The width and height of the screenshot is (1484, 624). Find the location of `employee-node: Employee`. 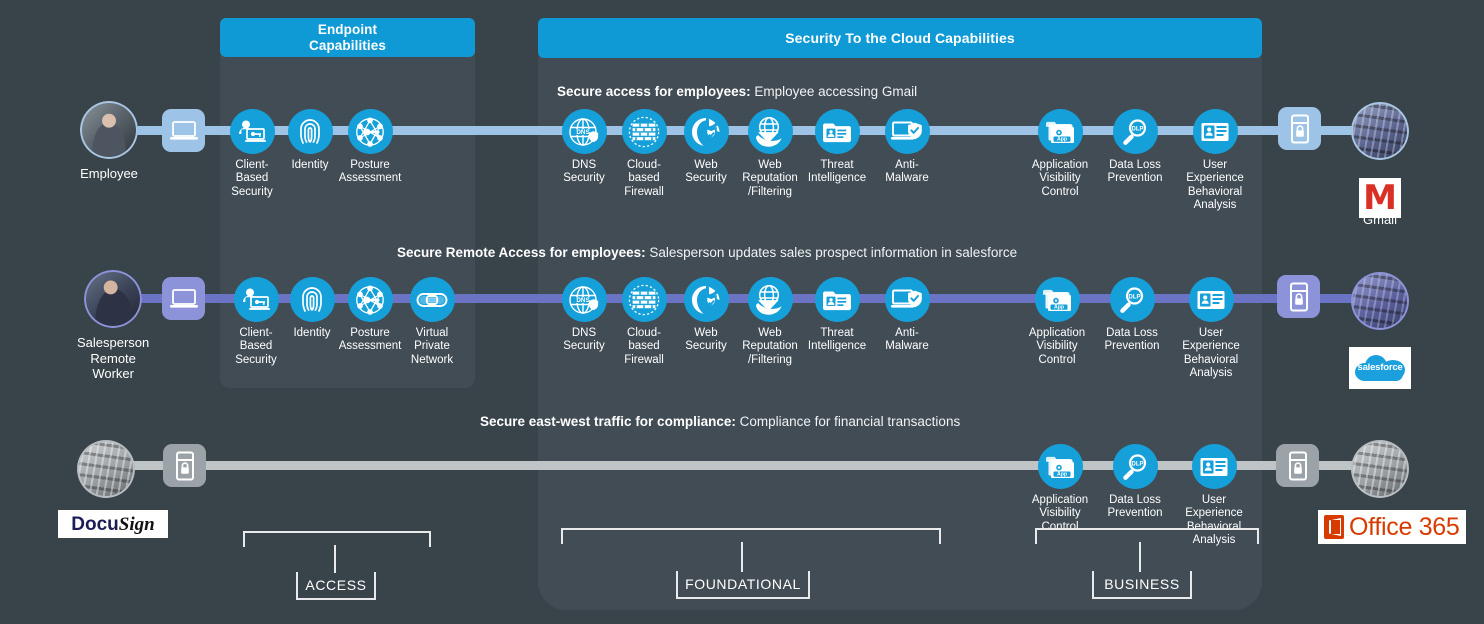

employee-node: Employee is located at coordinates (109, 141).